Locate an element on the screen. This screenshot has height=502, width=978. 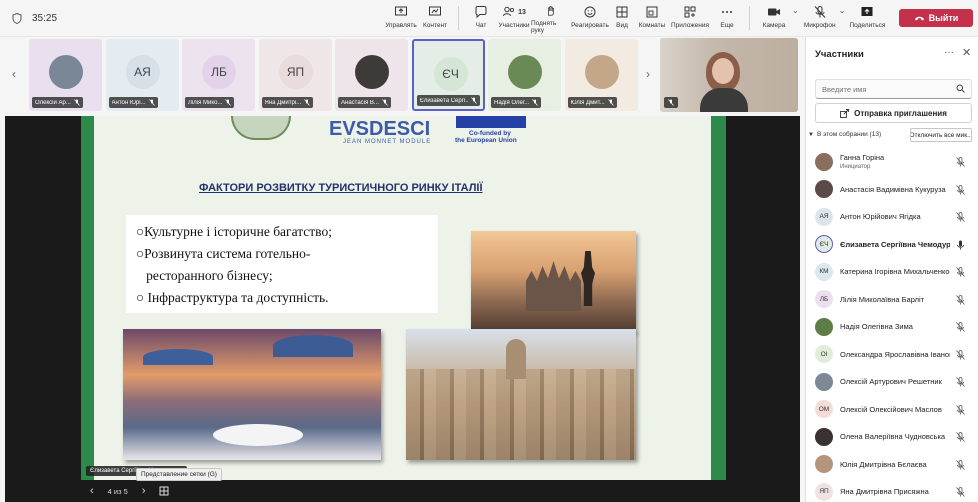
buildings-texture is located at coordinates (521, 414).